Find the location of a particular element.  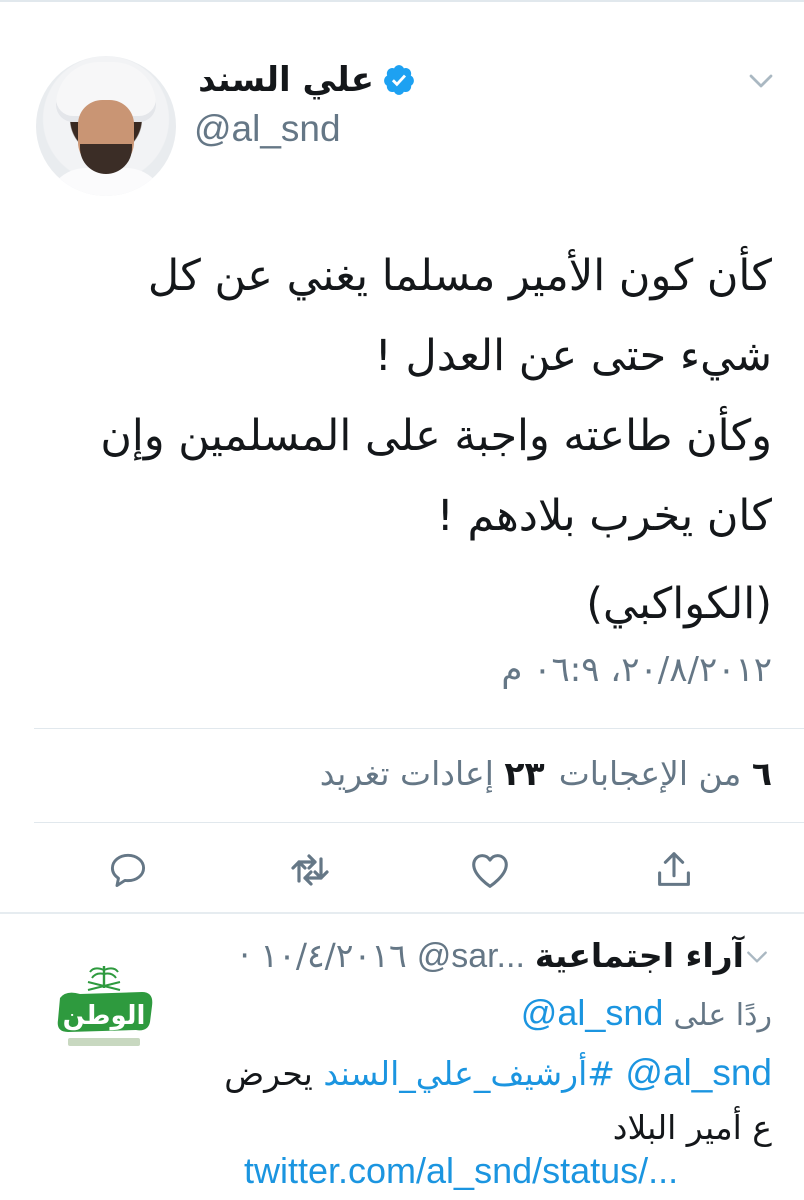

logo-text: الوطن is located at coordinates (104, 1016).